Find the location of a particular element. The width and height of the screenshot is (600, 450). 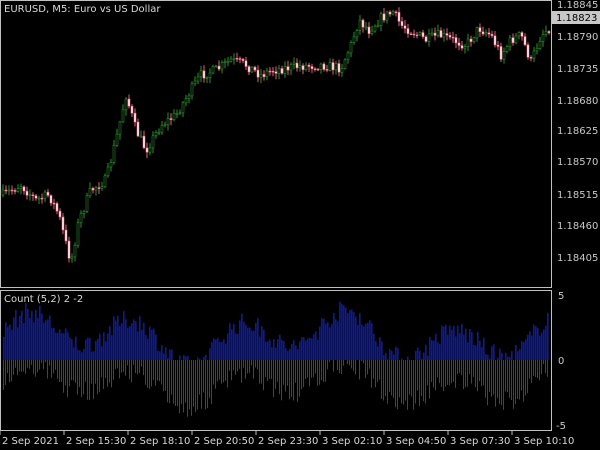

time-label: 2 Sep 2021 is located at coordinates (30, 441).